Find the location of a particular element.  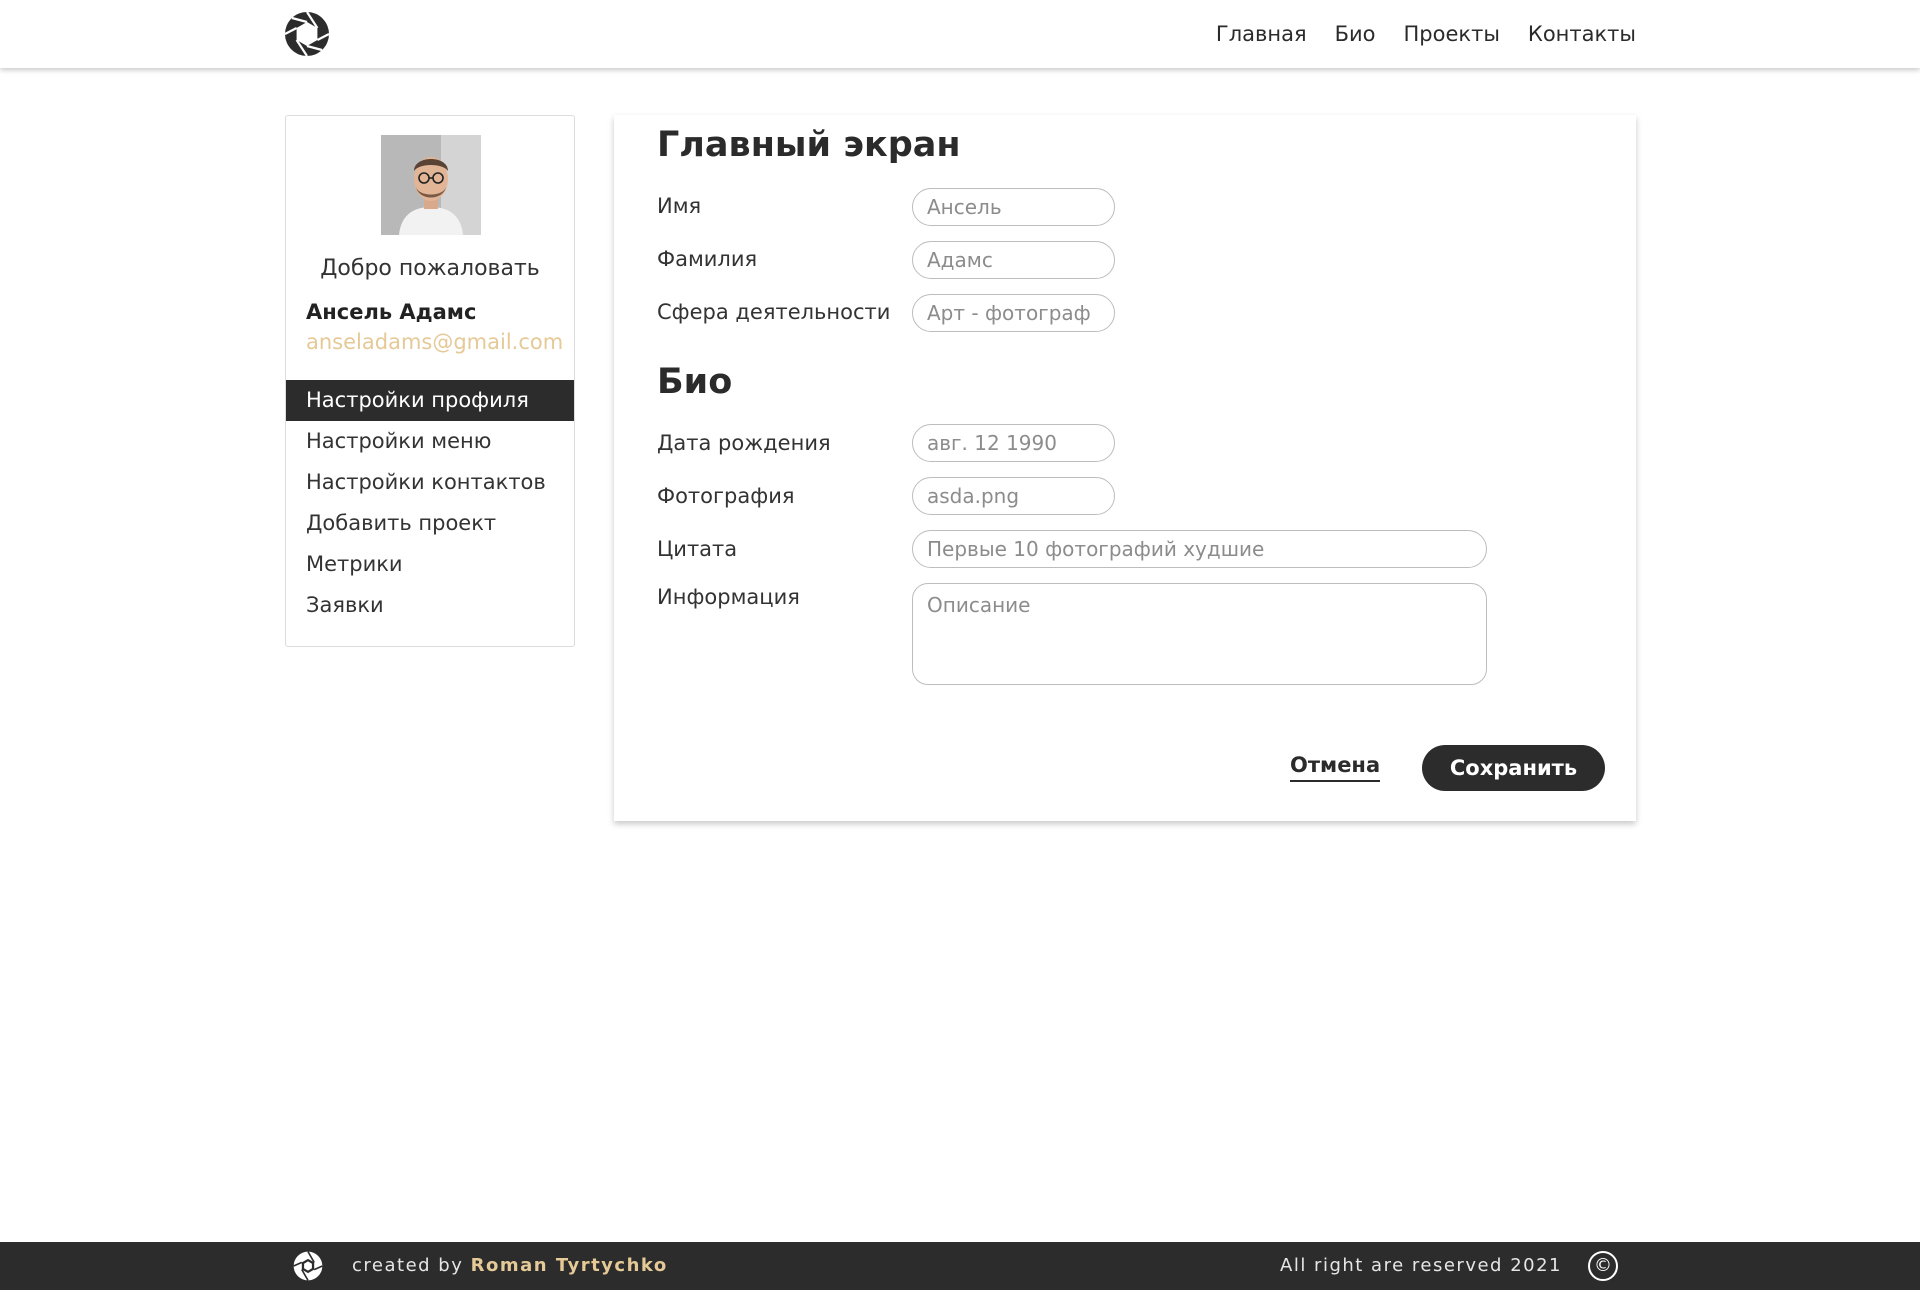

welcome-text: Добро пожаловать is located at coordinates (430, 268).